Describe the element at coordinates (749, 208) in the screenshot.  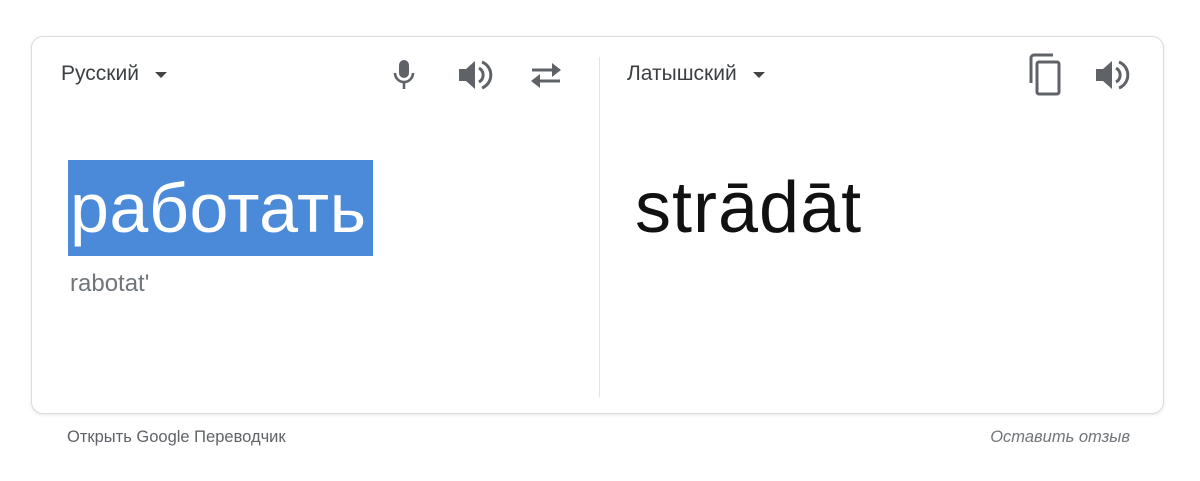
I see `translation-text: strādāt` at that location.